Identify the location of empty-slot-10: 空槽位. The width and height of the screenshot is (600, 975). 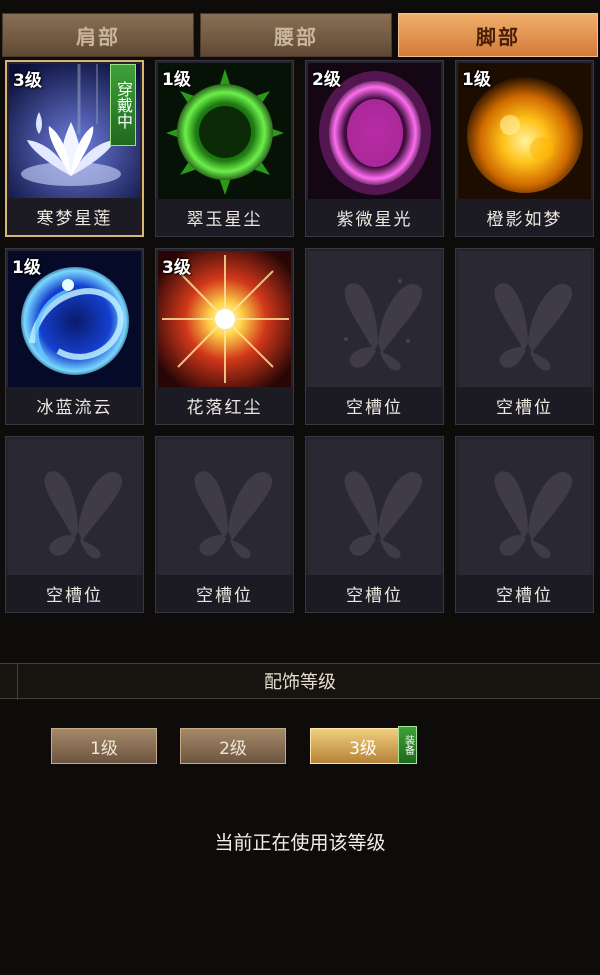
(224, 524).